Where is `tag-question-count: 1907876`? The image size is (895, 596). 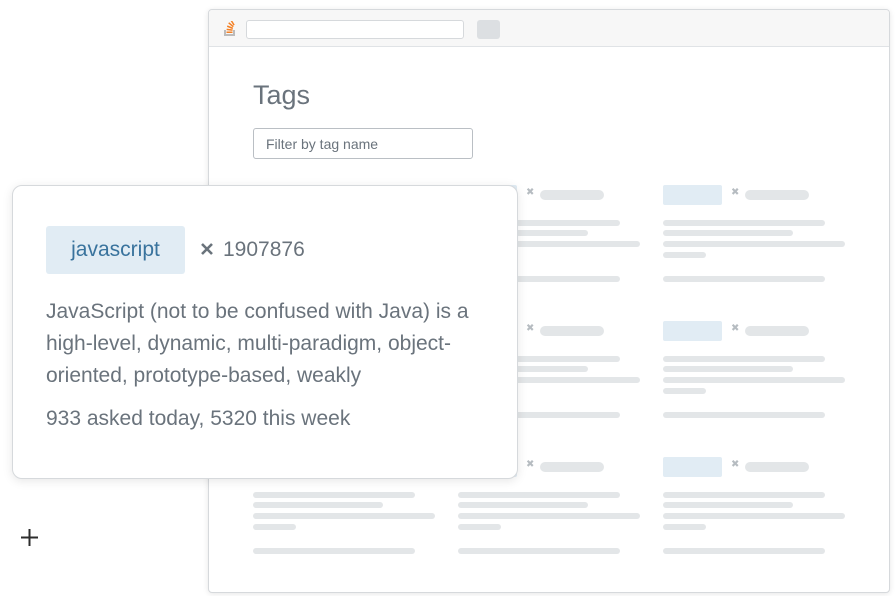 tag-question-count: 1907876 is located at coordinates (264, 249).